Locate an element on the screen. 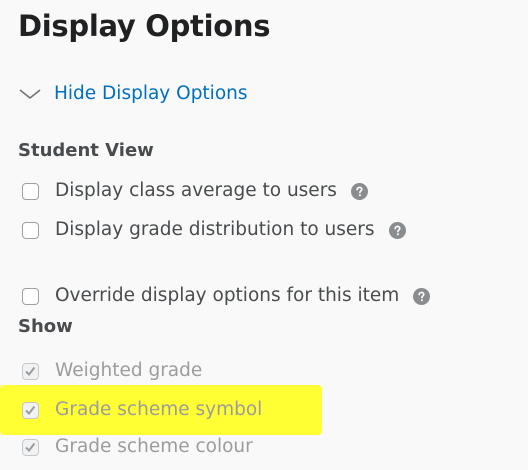  grade-scheme-colour-label: Grade scheme colour is located at coordinates (154, 446).